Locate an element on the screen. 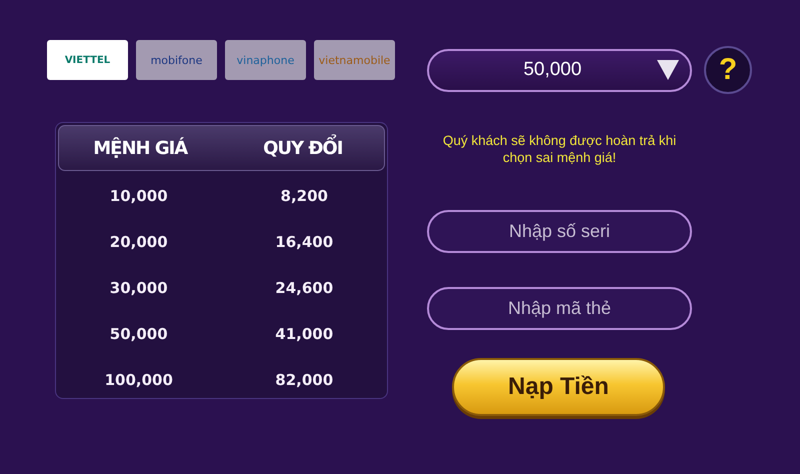  table-cell-text: 8,200 is located at coordinates (304, 196).